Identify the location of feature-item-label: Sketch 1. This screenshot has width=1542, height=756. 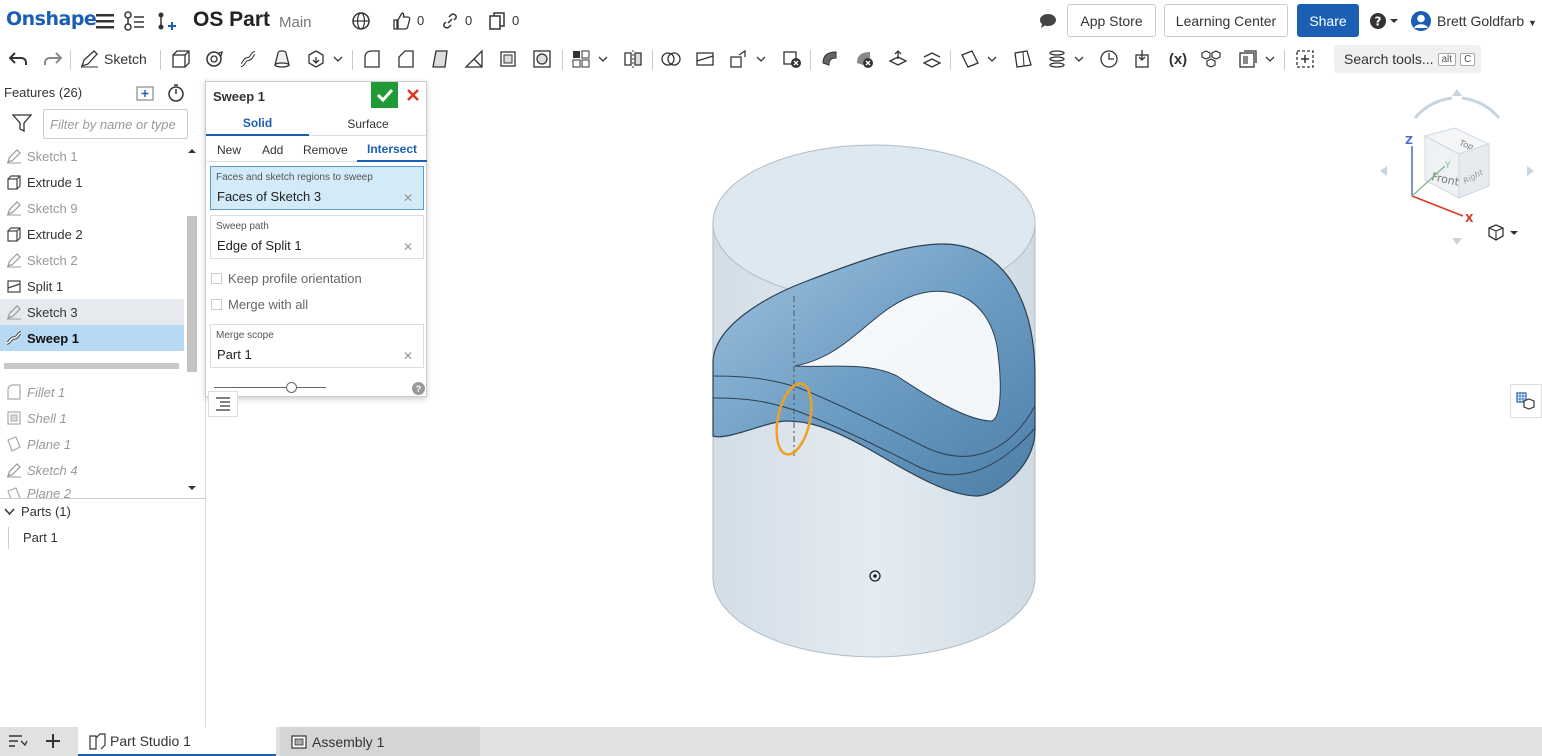
(52, 156).